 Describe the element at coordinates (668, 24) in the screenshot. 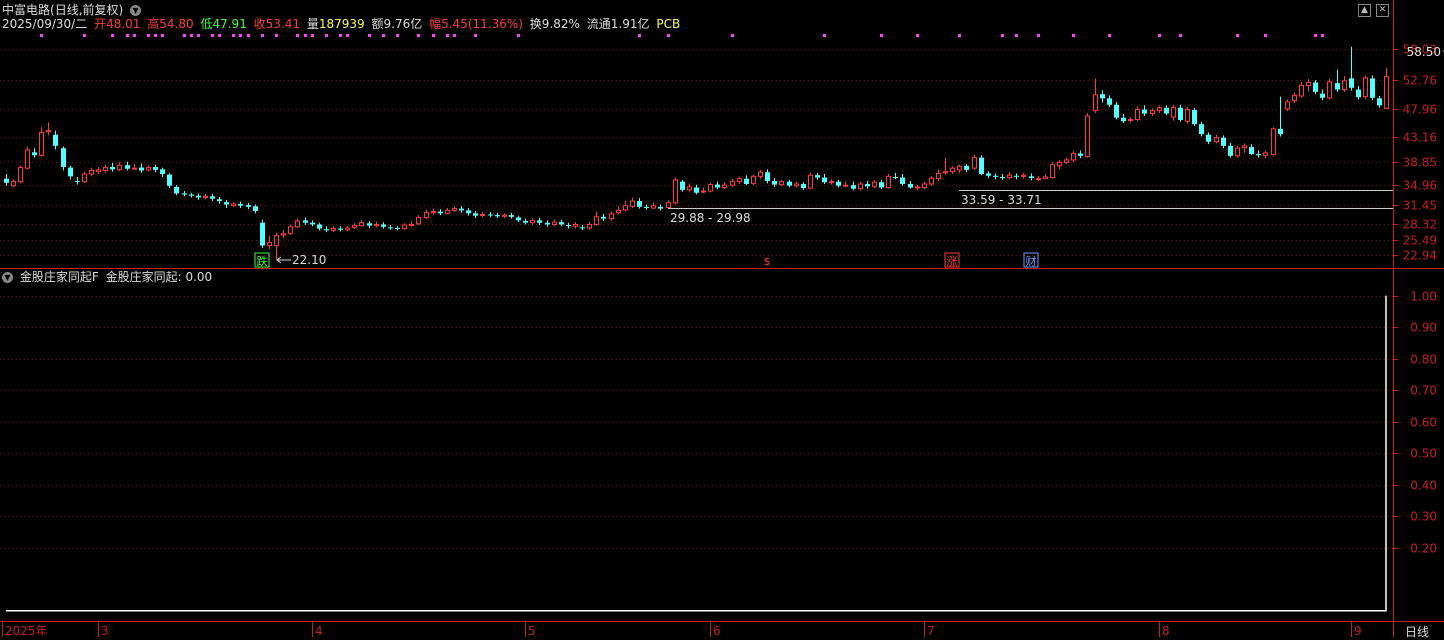

I see `sector-tag: PCB` at that location.